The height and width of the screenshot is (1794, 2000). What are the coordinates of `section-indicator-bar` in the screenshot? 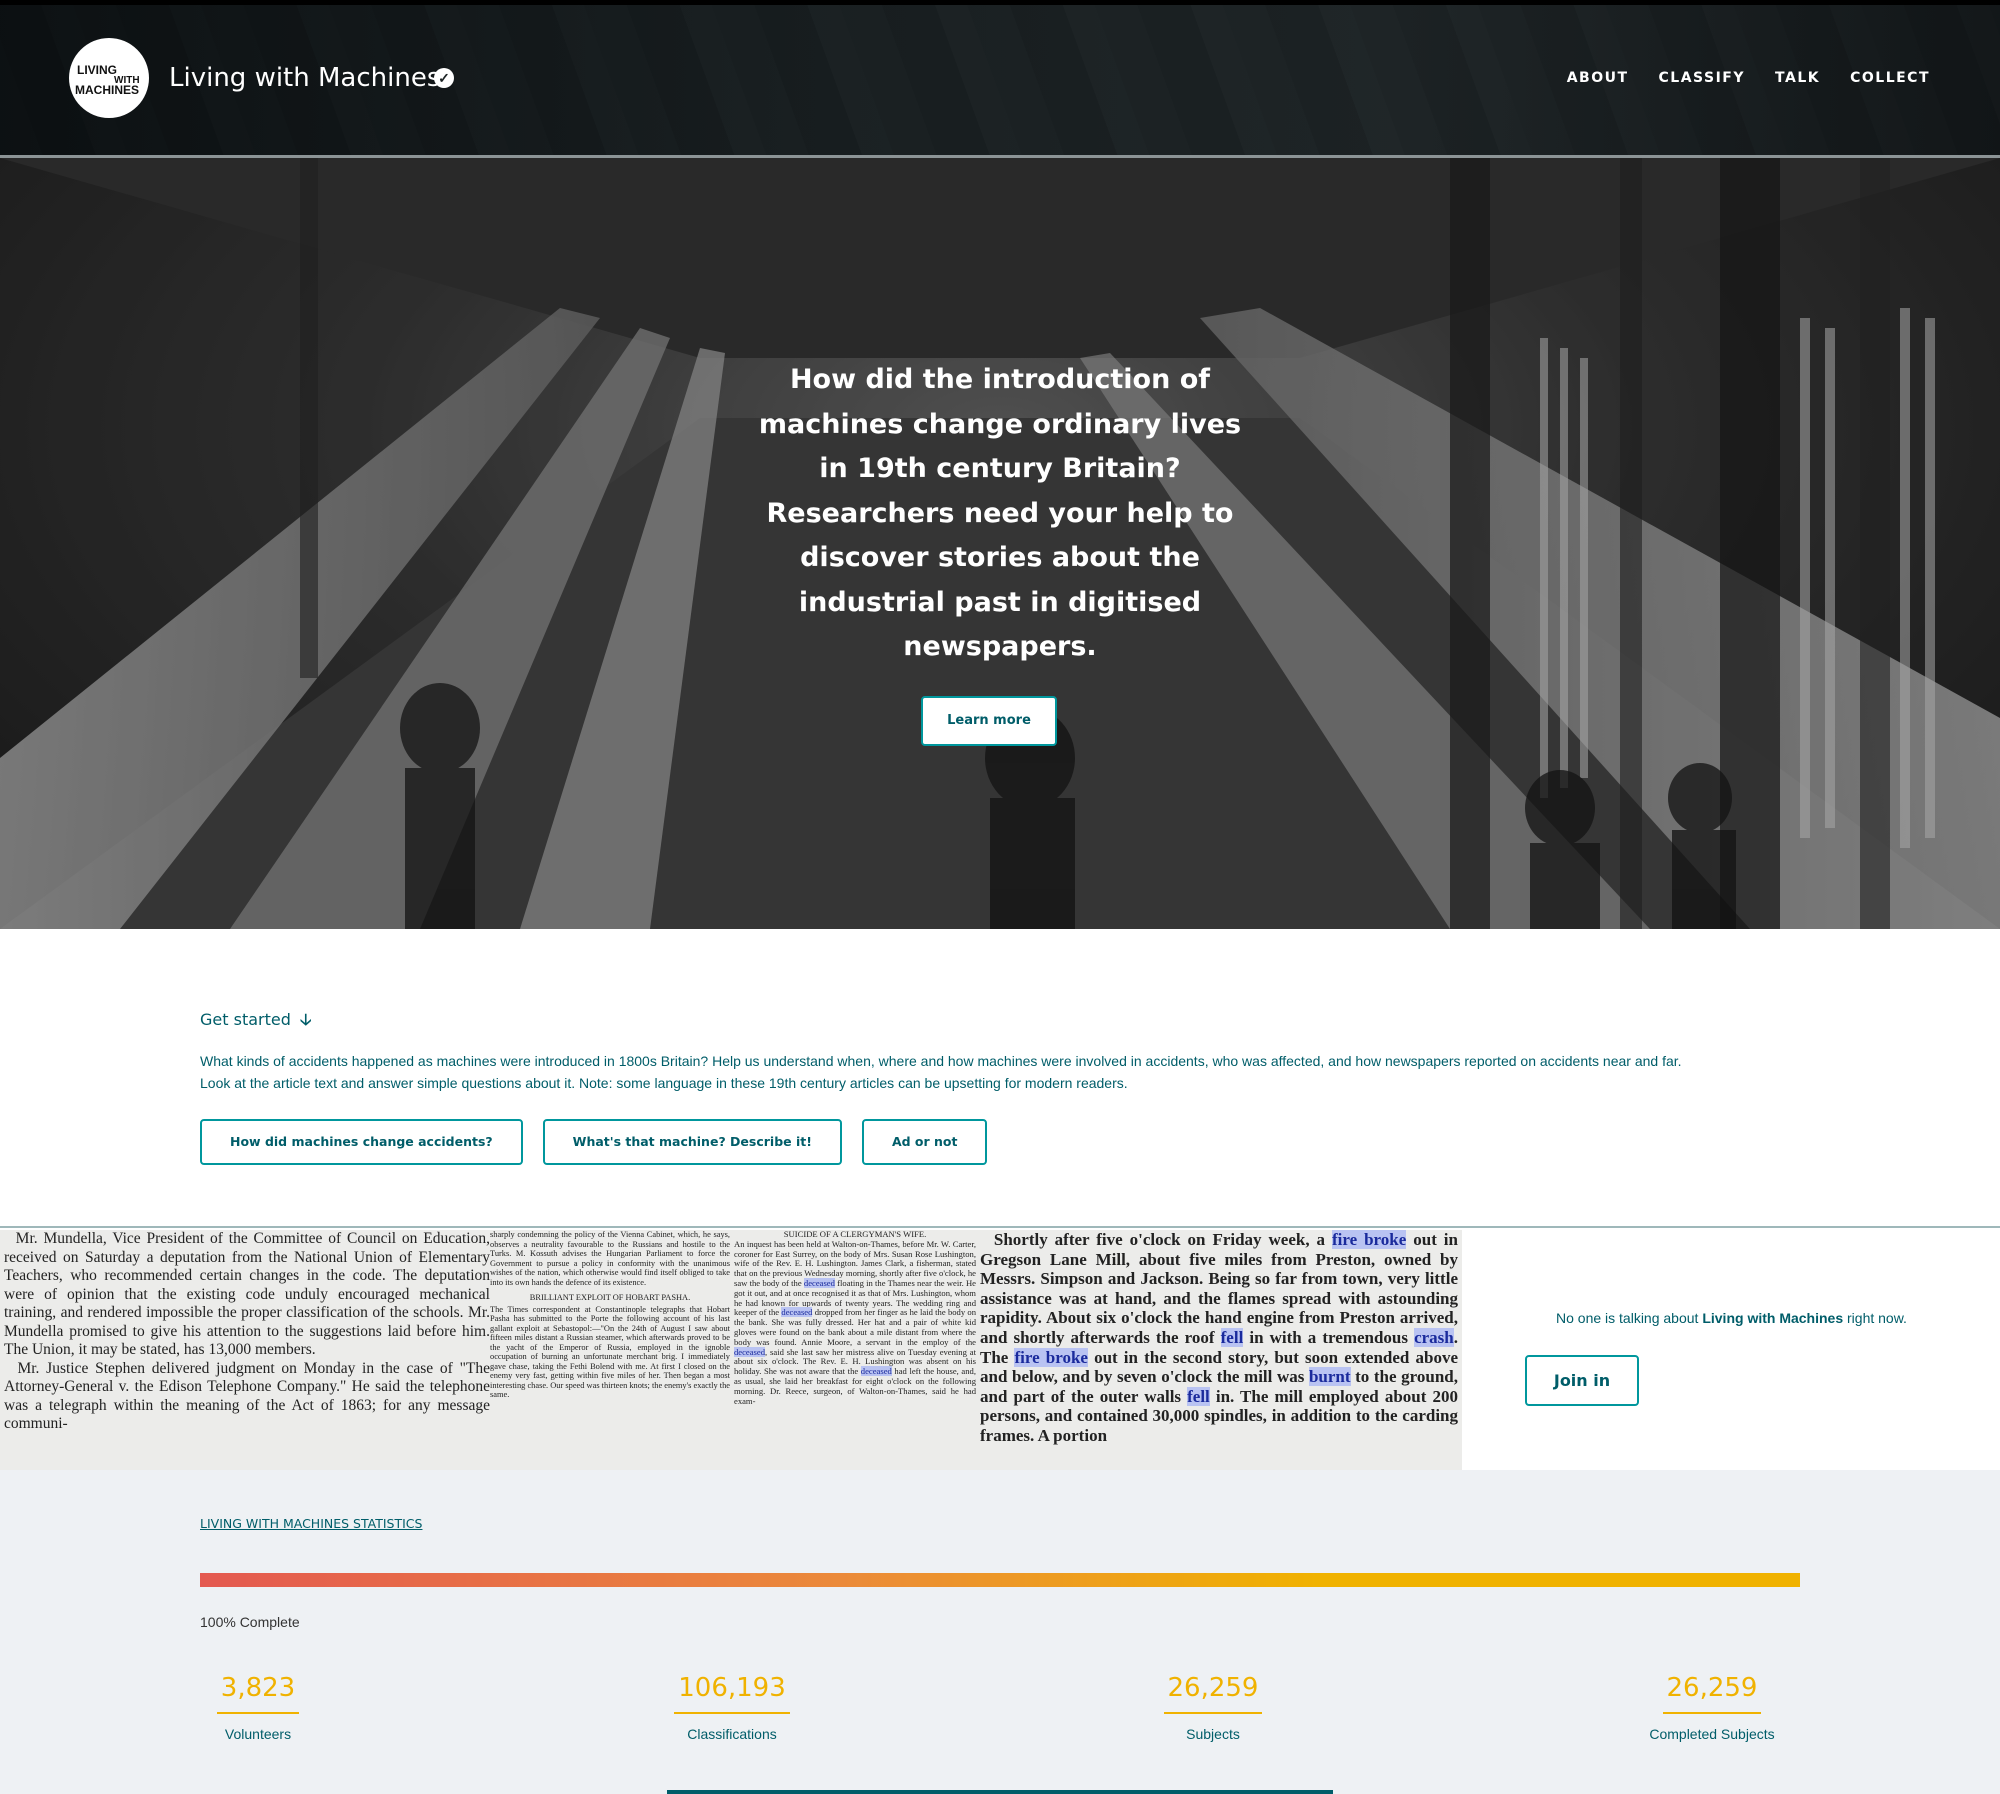 It's located at (1000, 1792).